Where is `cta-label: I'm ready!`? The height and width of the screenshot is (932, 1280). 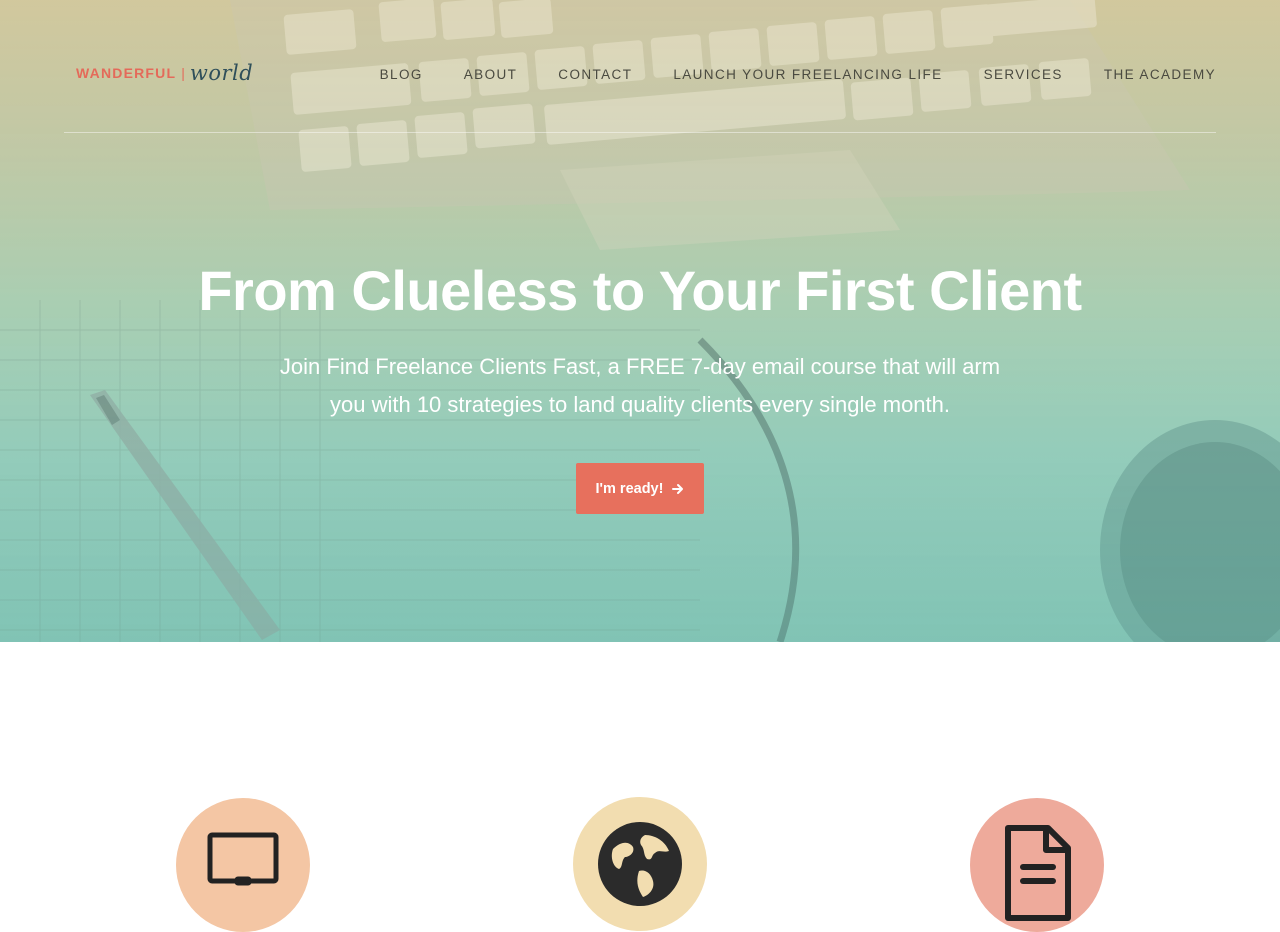 cta-label: I'm ready! is located at coordinates (629, 488).